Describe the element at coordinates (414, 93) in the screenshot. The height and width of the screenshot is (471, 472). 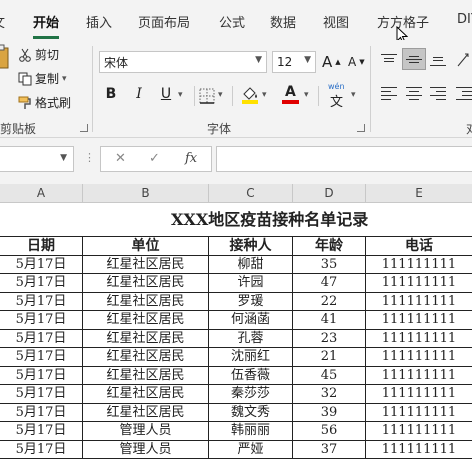
I see `align-center-icon` at that location.